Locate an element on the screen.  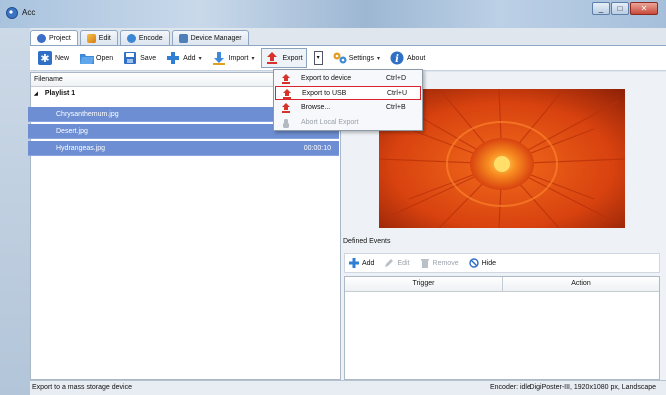
settings-button: Settings ▾ is located at coordinates (356, 58).